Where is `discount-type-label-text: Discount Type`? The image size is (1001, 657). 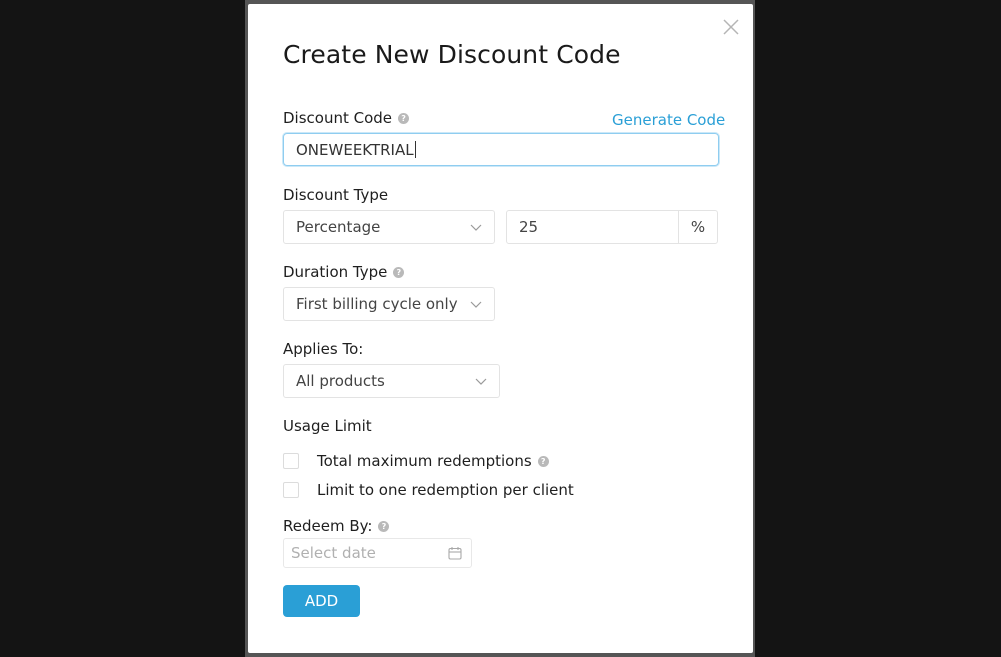 discount-type-label-text: Discount Type is located at coordinates (336, 195).